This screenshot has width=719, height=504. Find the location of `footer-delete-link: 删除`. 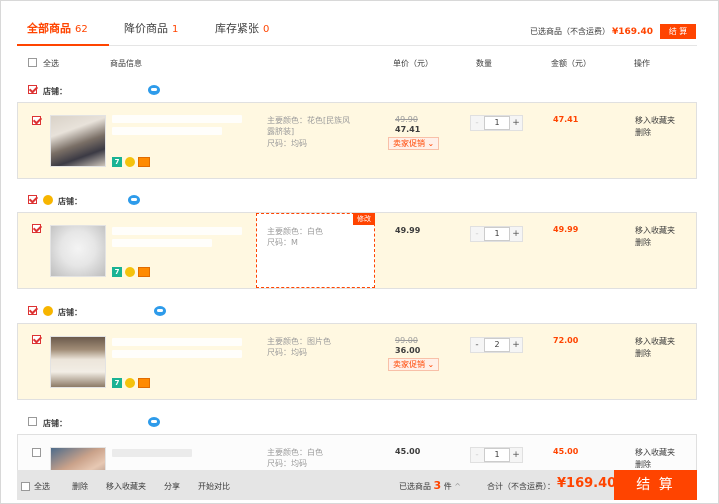

footer-delete-link: 删除 is located at coordinates (80, 486).